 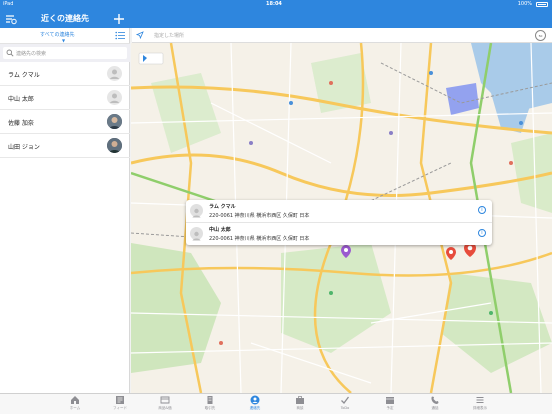 What do you see at coordinates (165, 400) in the screenshot?
I see `catalog-icon` at bounding box center [165, 400].